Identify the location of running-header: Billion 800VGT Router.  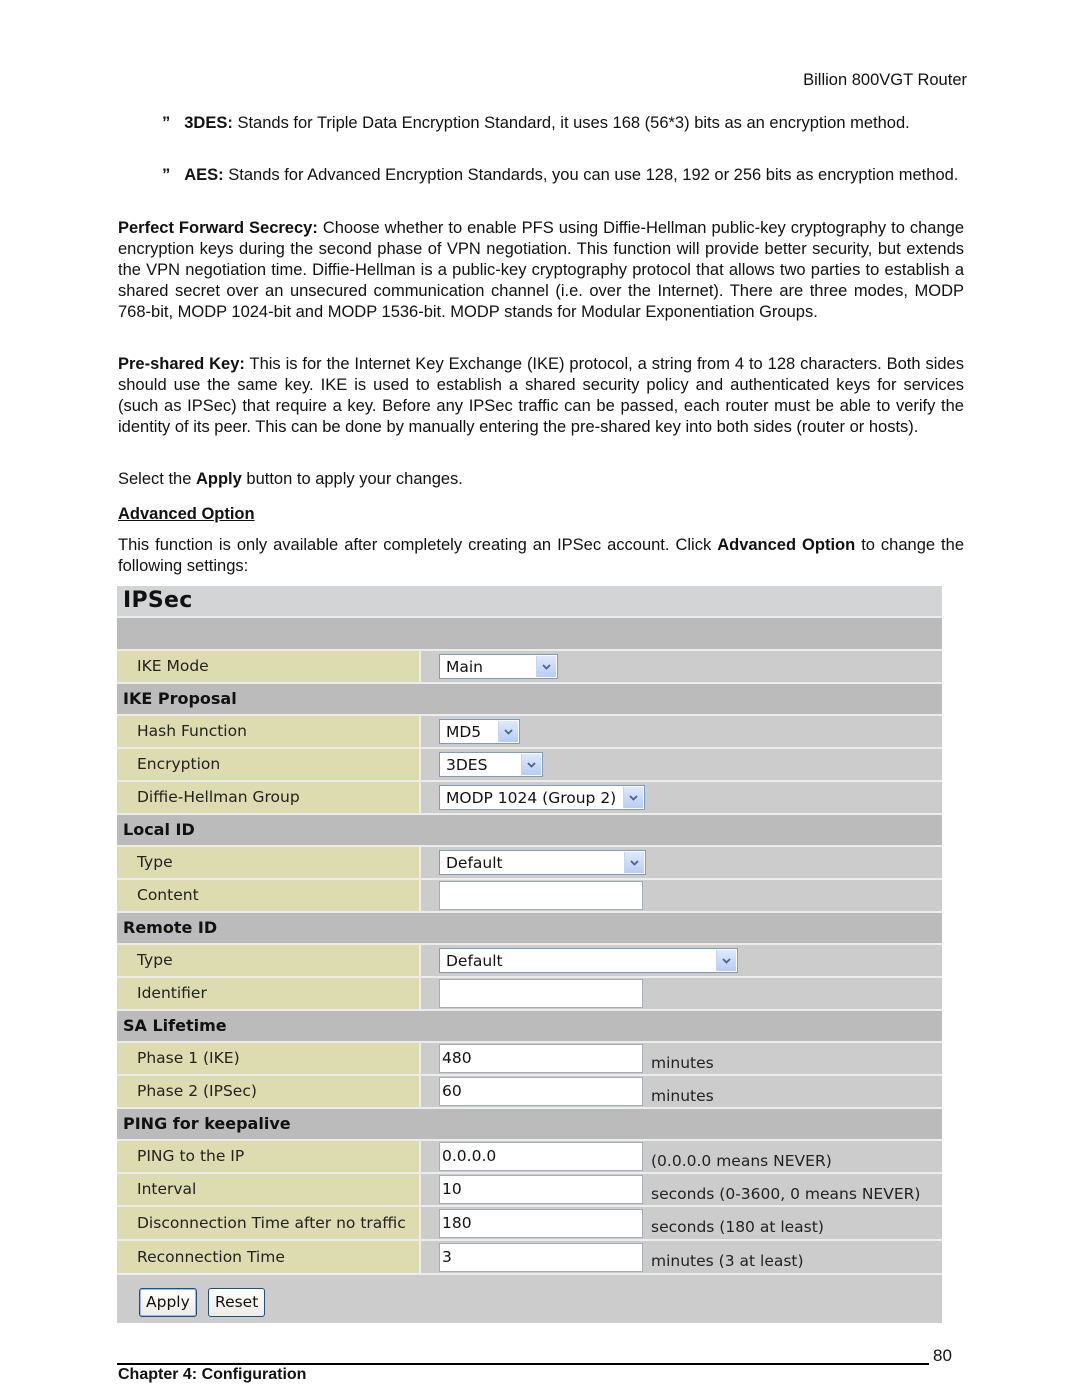
(885, 80).